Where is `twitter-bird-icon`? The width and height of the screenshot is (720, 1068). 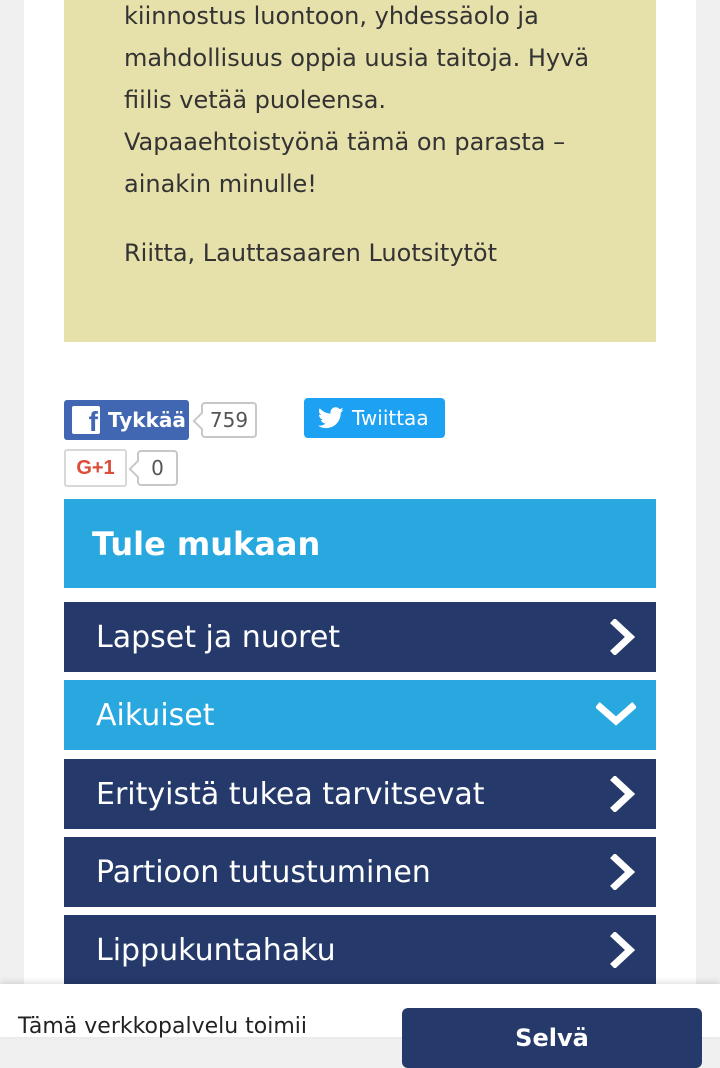 twitter-bird-icon is located at coordinates (331, 418).